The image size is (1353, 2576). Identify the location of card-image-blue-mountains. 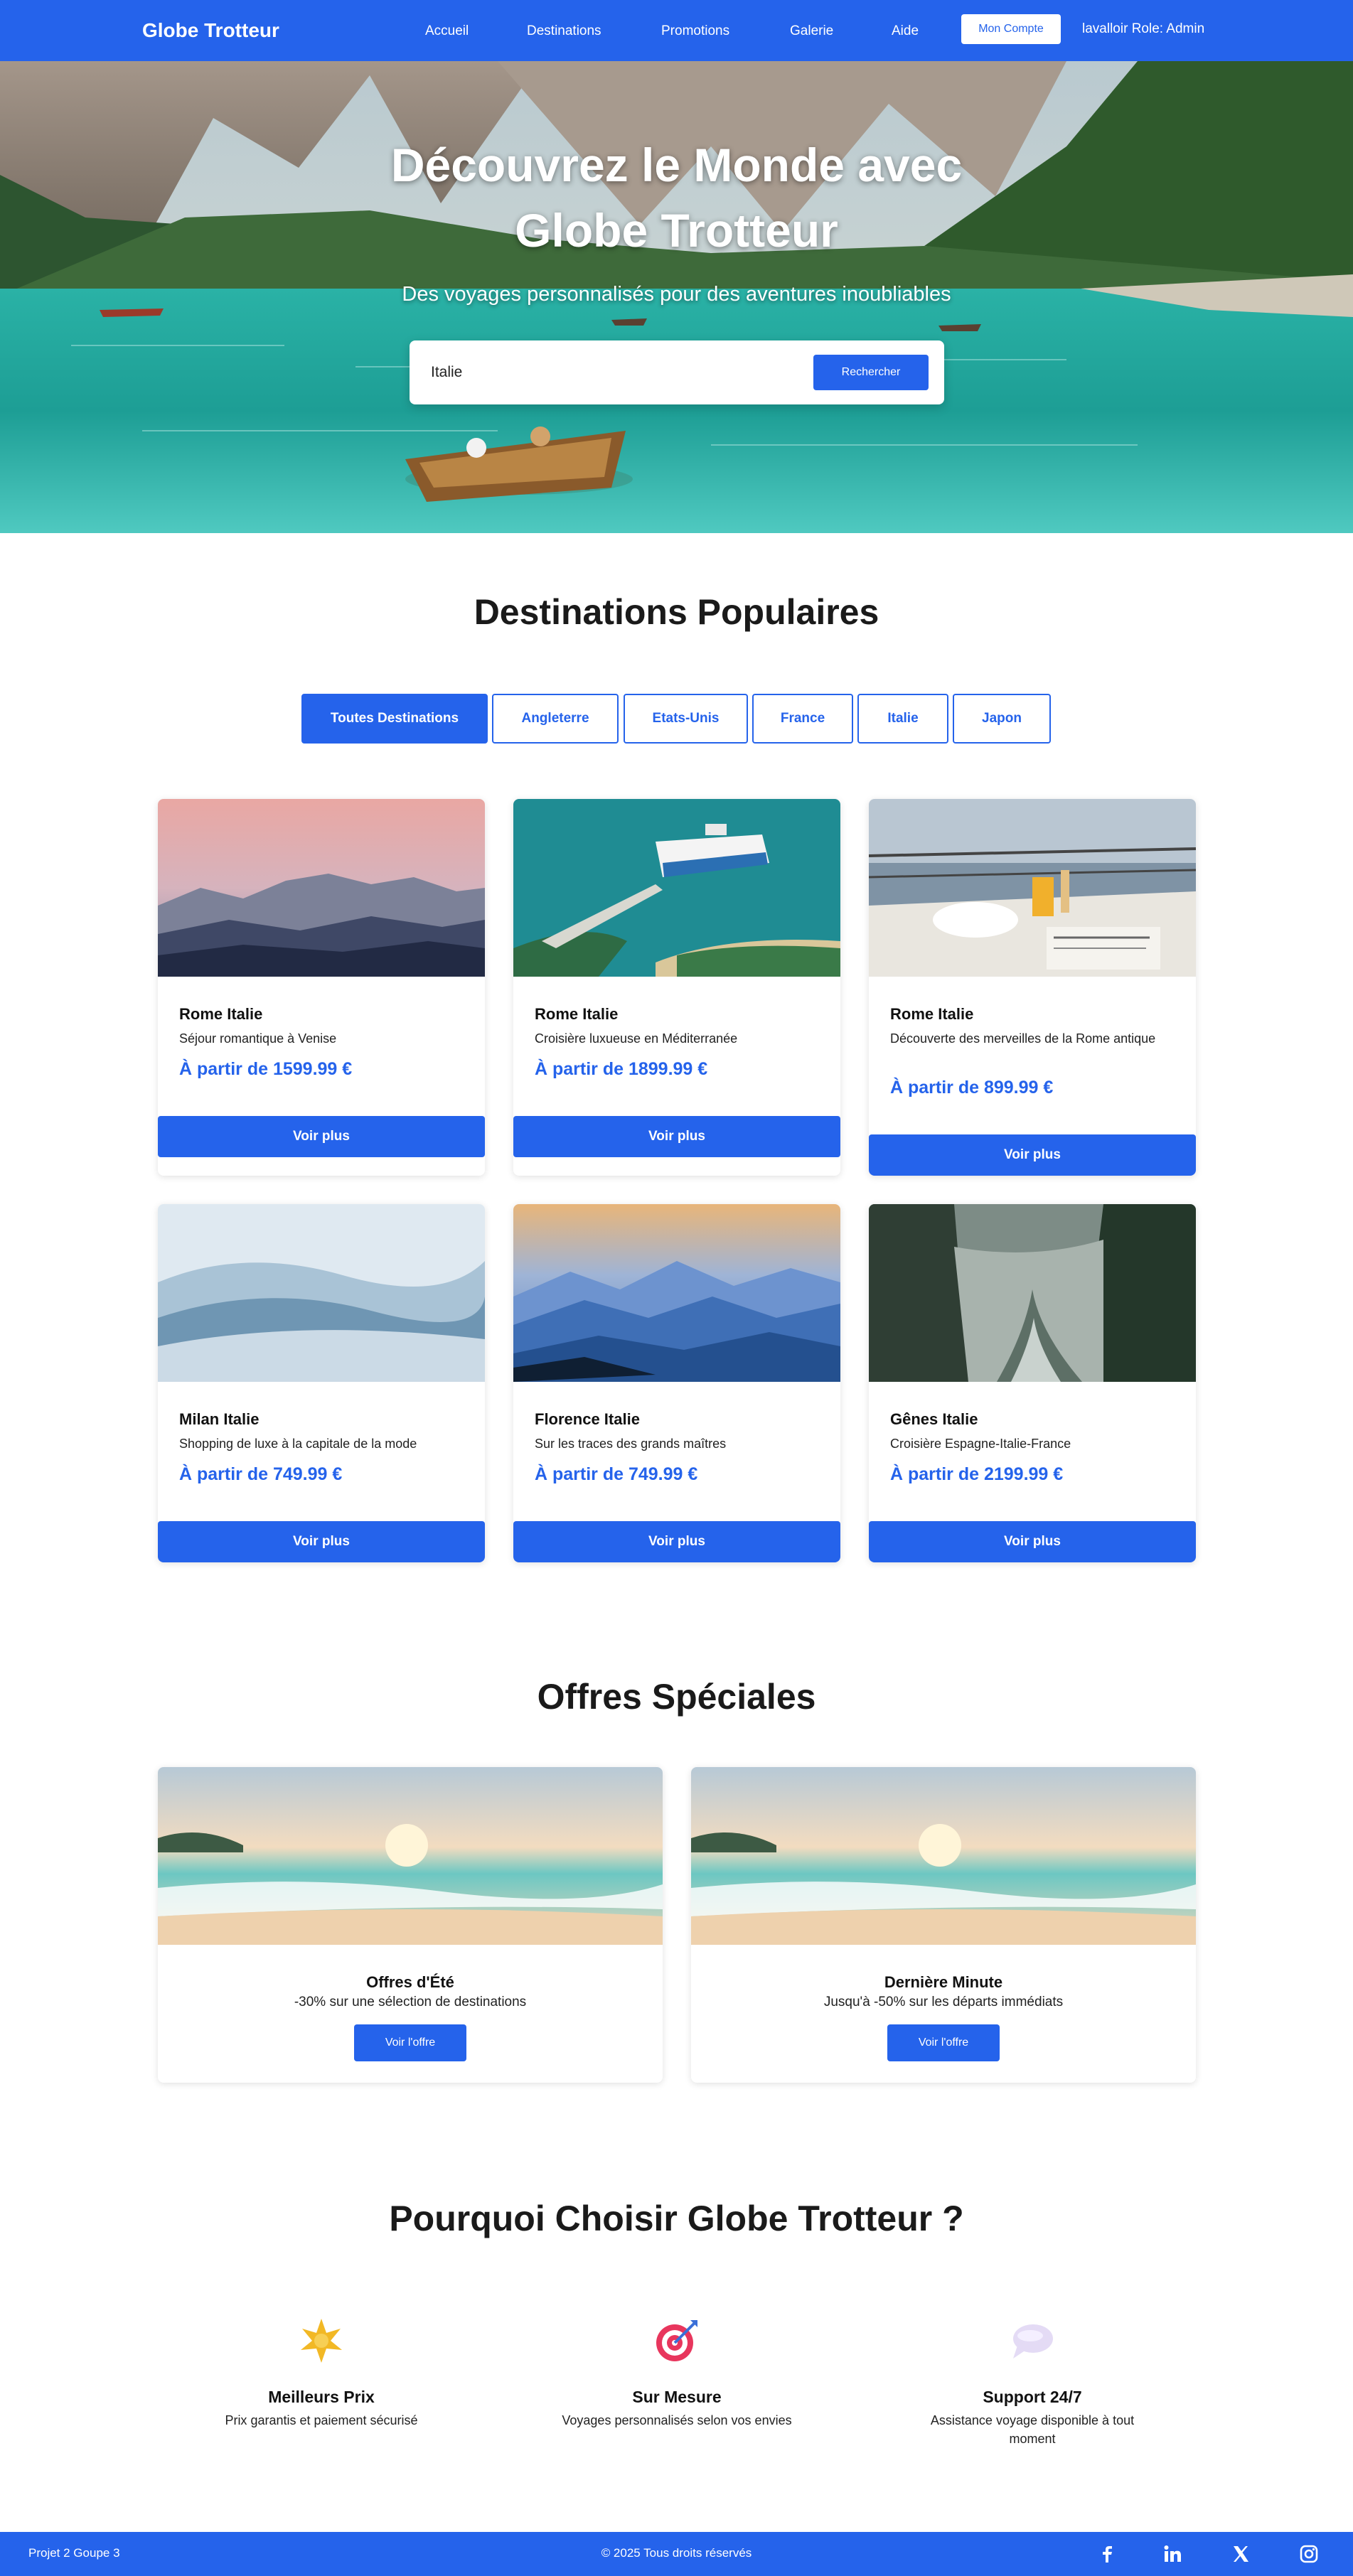
(676, 1293).